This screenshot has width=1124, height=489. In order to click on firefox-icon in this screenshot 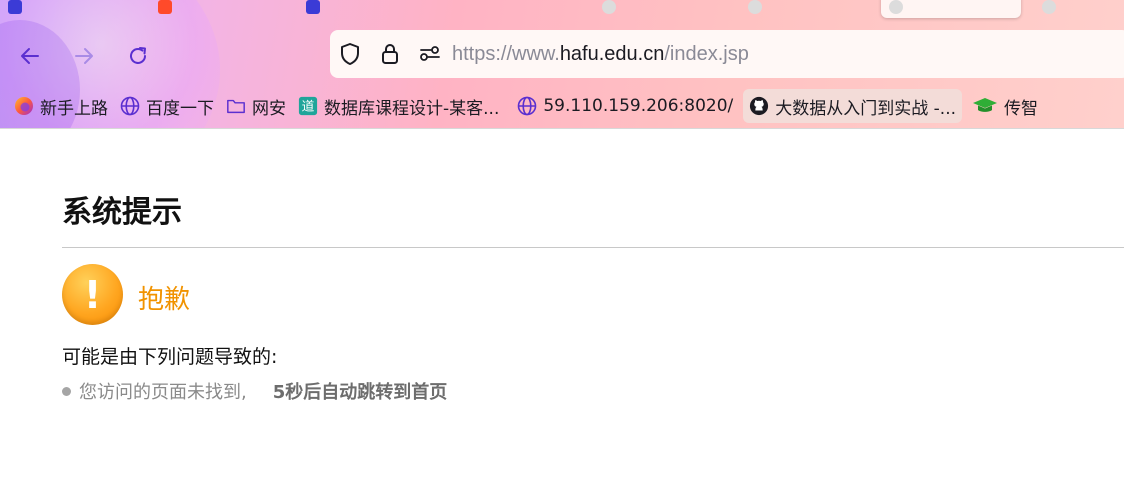, I will do `click(24, 106)`.